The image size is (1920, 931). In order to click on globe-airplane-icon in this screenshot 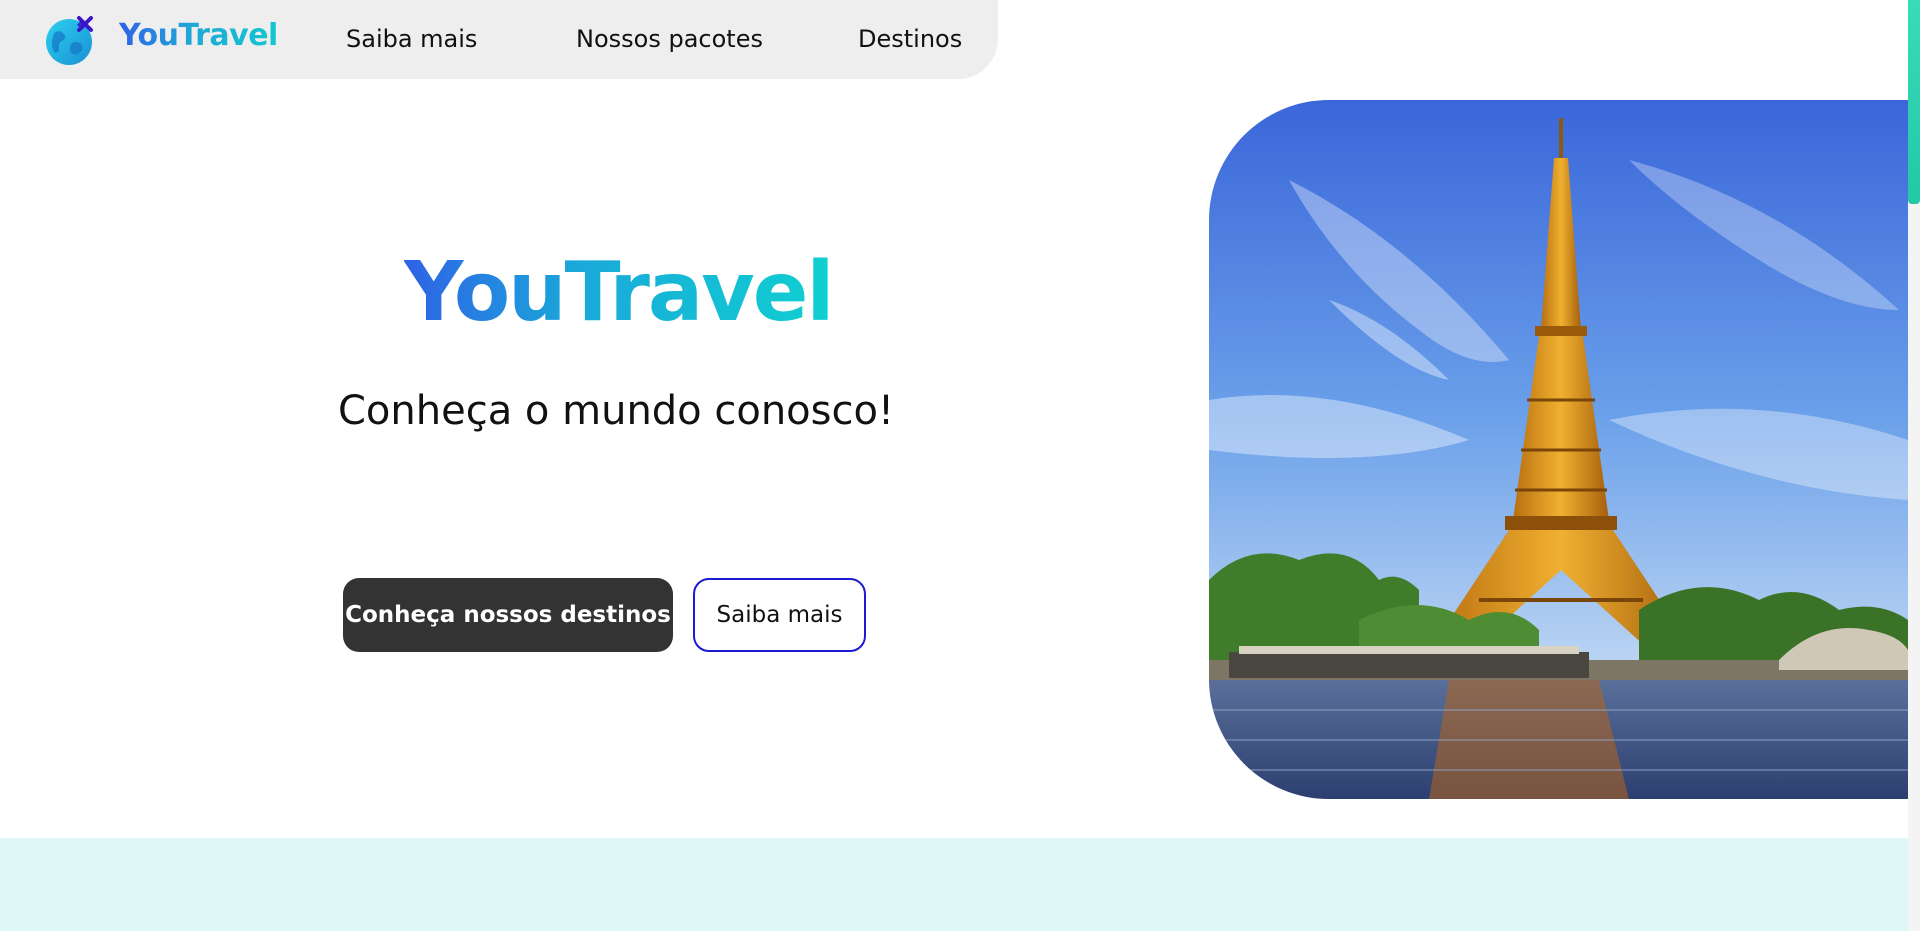, I will do `click(71, 40)`.